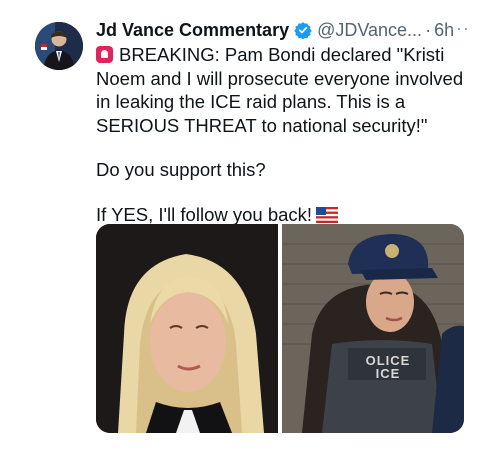 The image size is (500, 461). What do you see at coordinates (204, 214) in the screenshot?
I see `tweet-paragraph-3-text: If YES, I'll follow you back!` at bounding box center [204, 214].